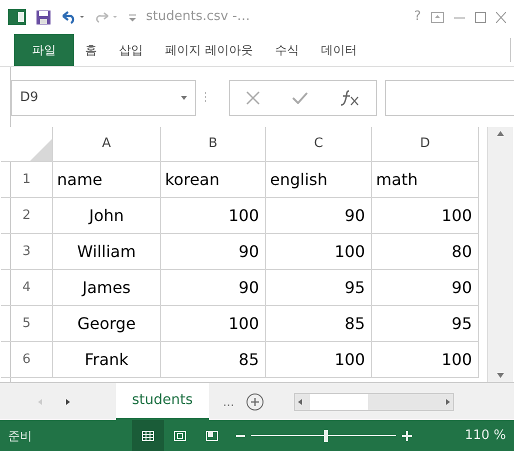 This screenshot has width=514, height=451. Describe the element at coordinates (213, 144) in the screenshot. I see `column-header: B` at that location.